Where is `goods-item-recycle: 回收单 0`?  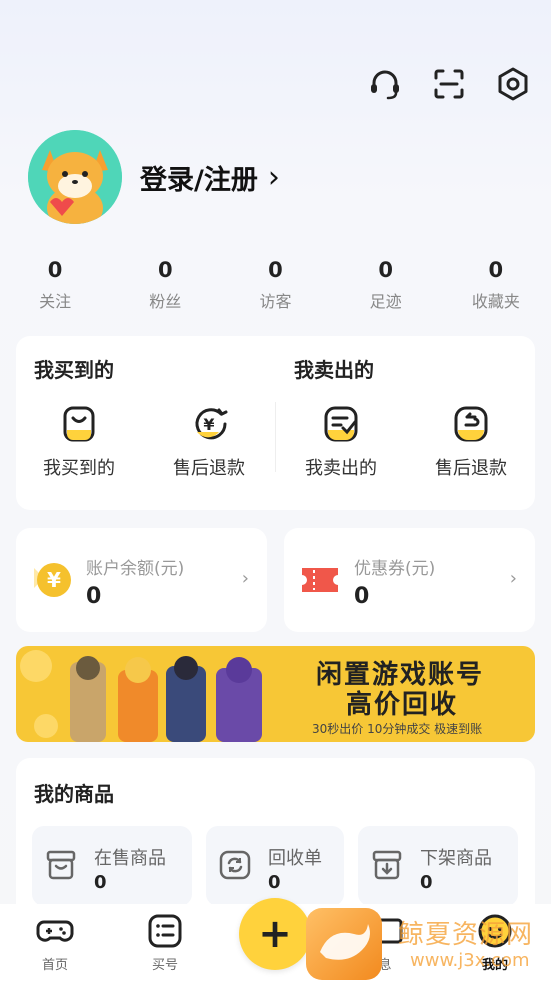 goods-item-recycle: 回收单 0 is located at coordinates (275, 866).